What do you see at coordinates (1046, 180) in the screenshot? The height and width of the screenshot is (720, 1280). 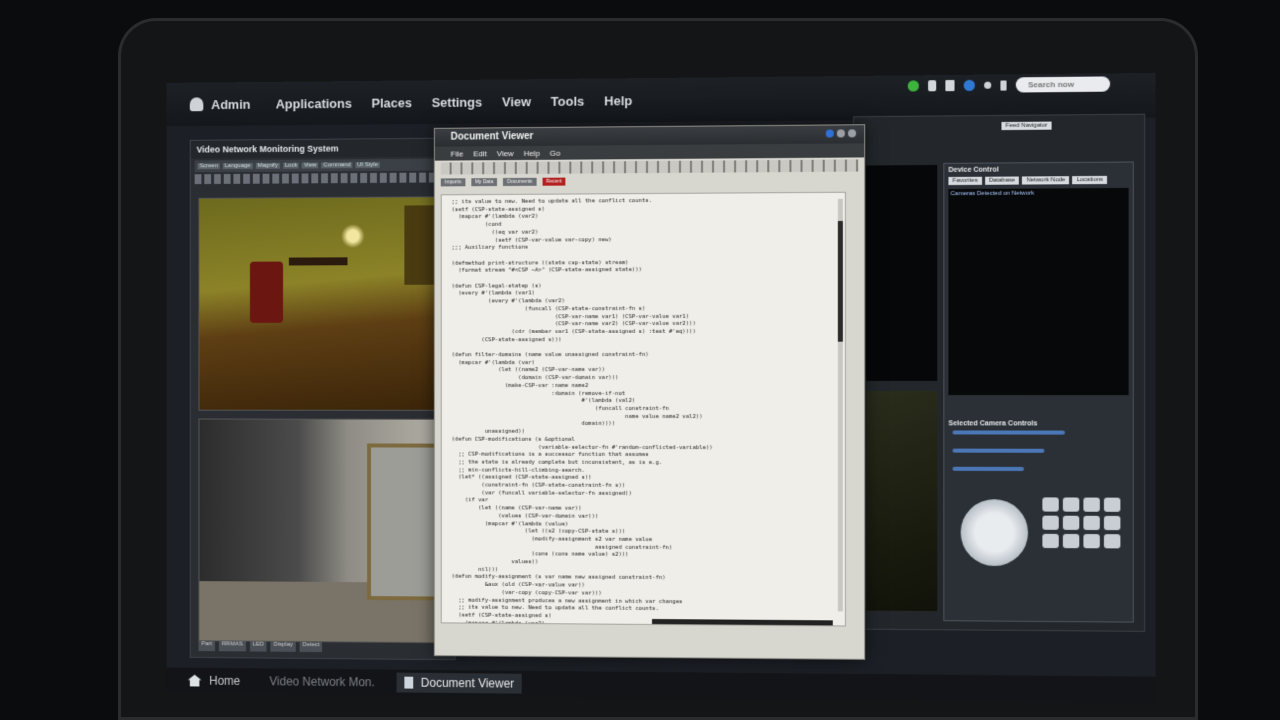 I see `tab-network-node: Network Node` at bounding box center [1046, 180].